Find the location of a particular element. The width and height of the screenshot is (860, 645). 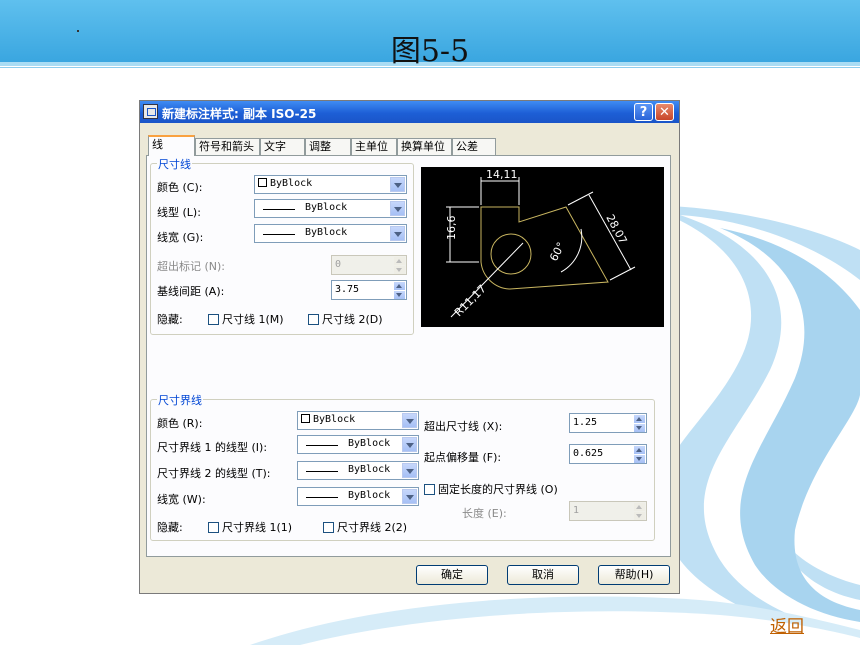

ext-color-select: ByBlock is located at coordinates (358, 420).